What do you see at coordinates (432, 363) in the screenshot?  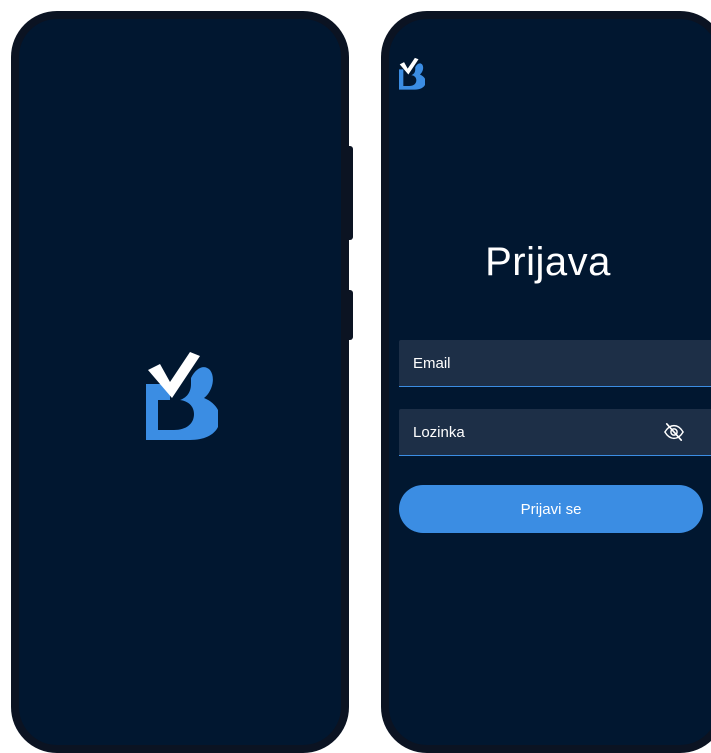 I see `email-label: Email` at bounding box center [432, 363].